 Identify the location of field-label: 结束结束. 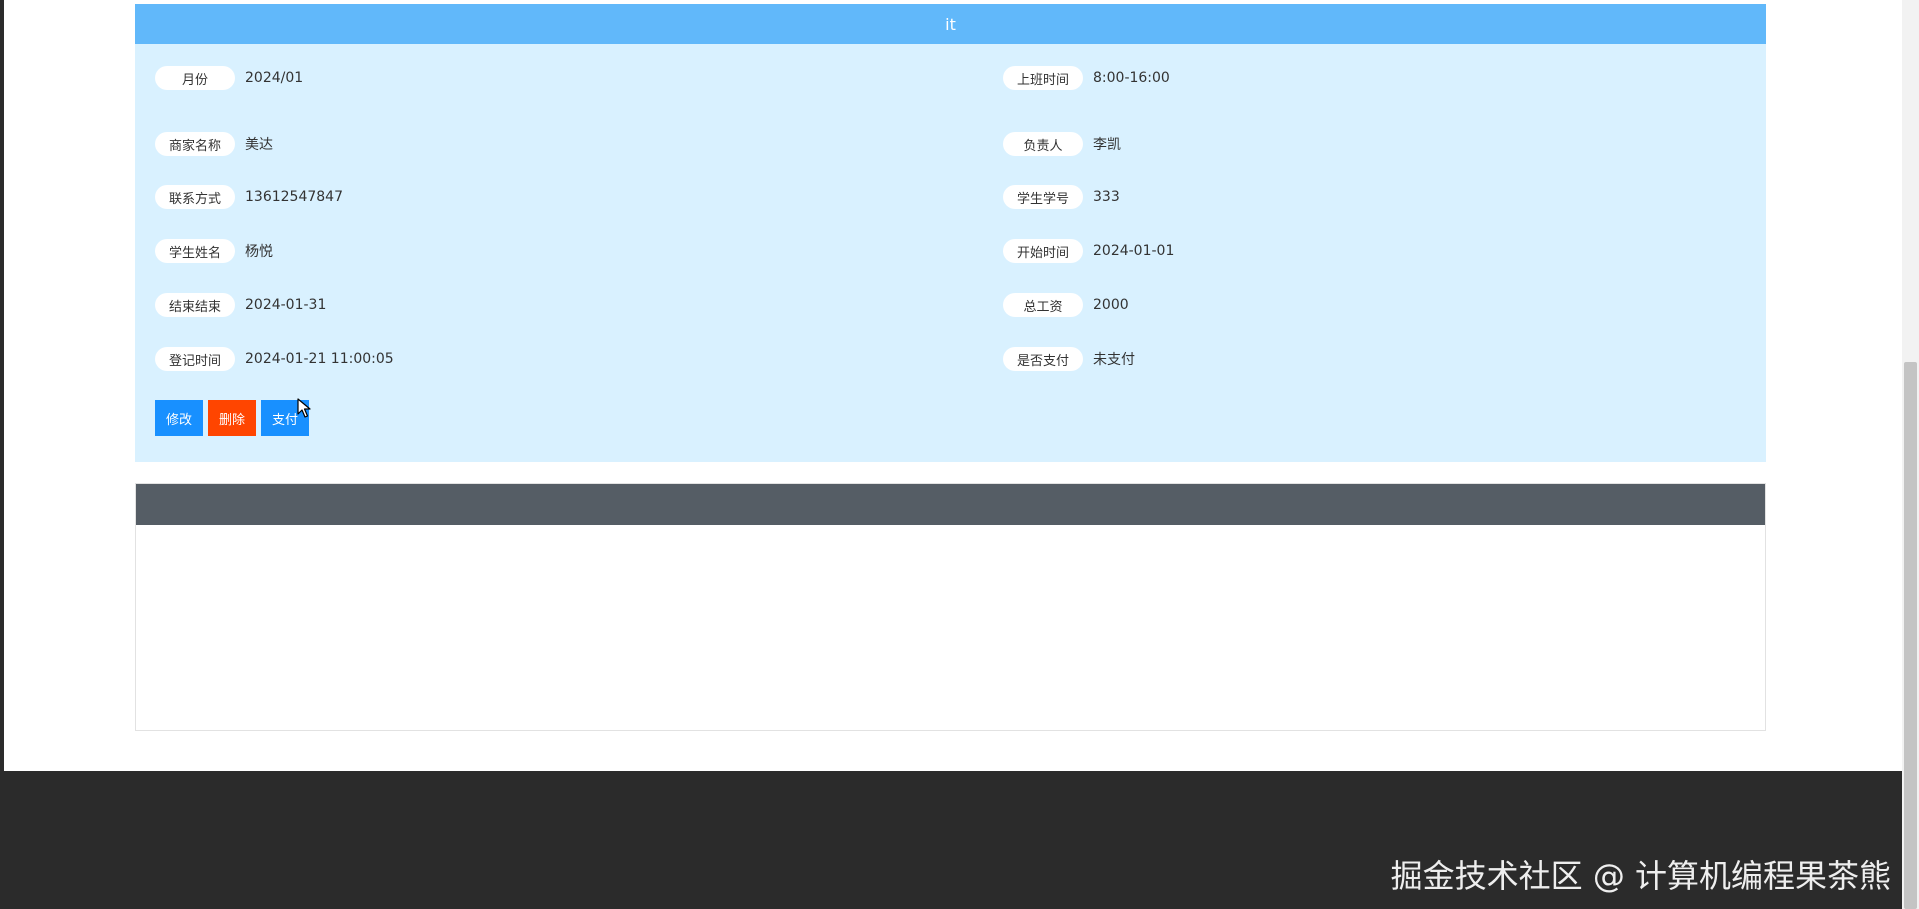
(195, 305).